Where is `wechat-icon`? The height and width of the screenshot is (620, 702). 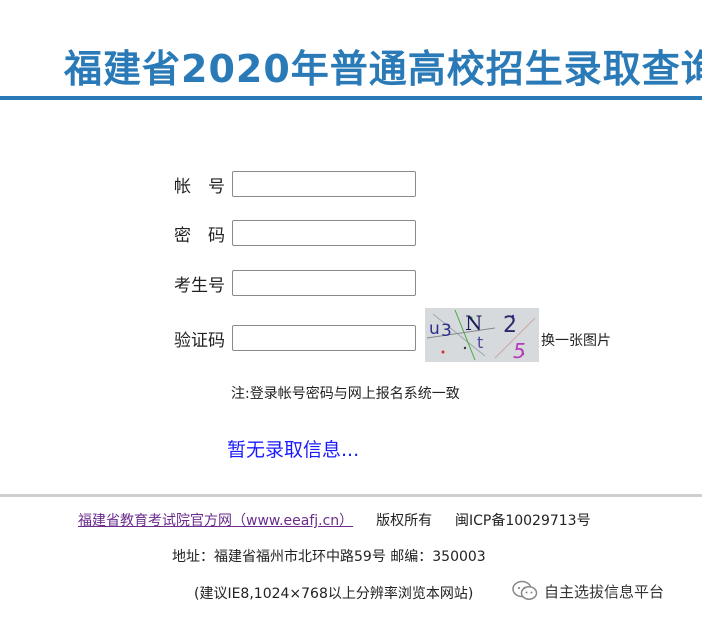
wechat-icon is located at coordinates (525, 591).